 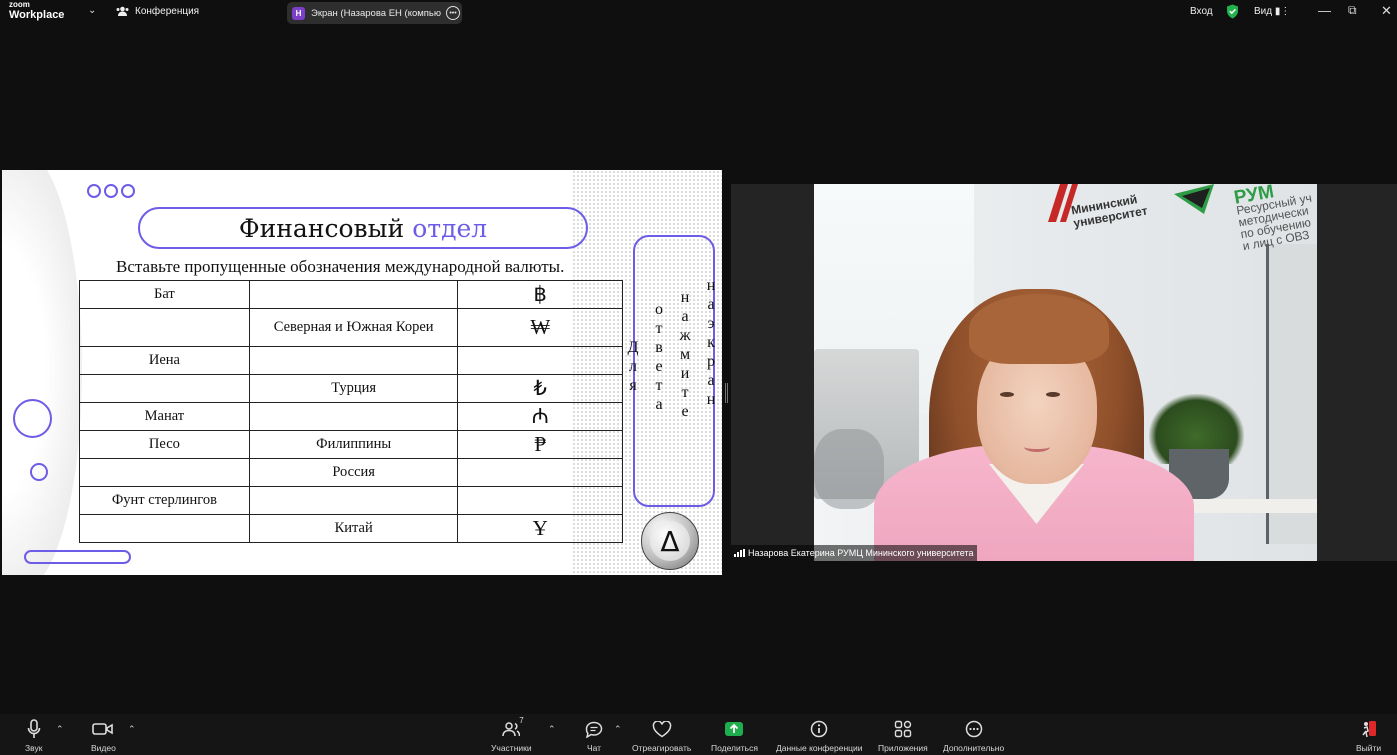 What do you see at coordinates (450, 228) in the screenshot?
I see `title-accent: отдел` at bounding box center [450, 228].